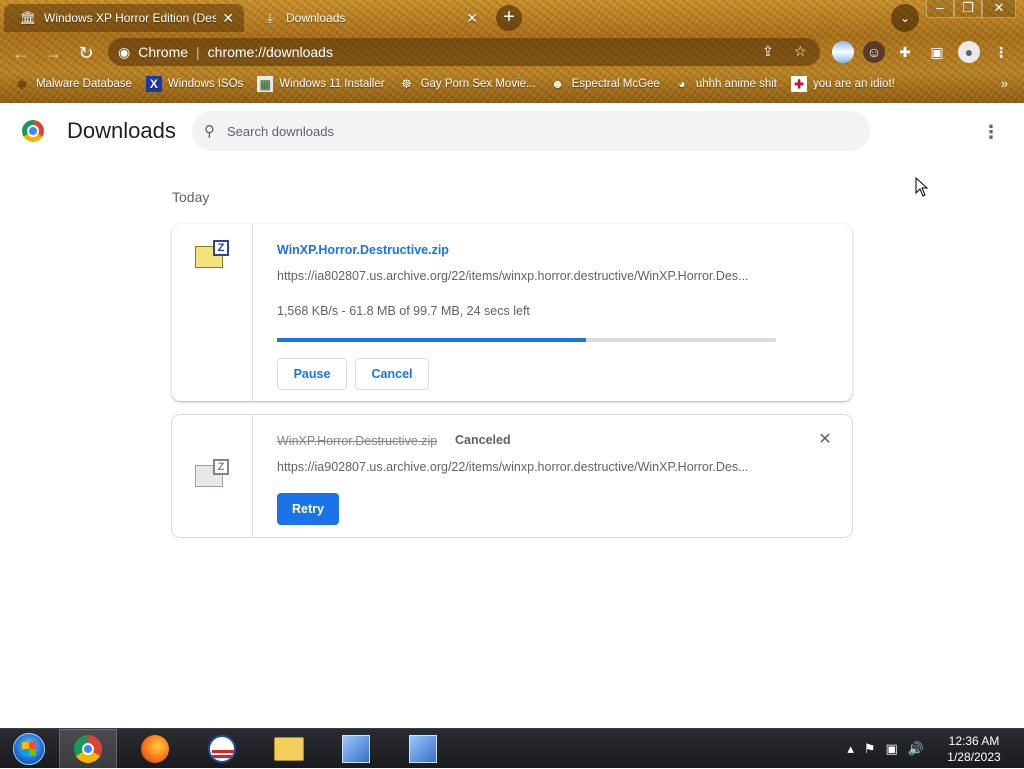 Image resolution: width=1024 pixels, height=769 pixels. Describe the element at coordinates (265, 84) in the screenshot. I see `image-icon: ▦` at that location.